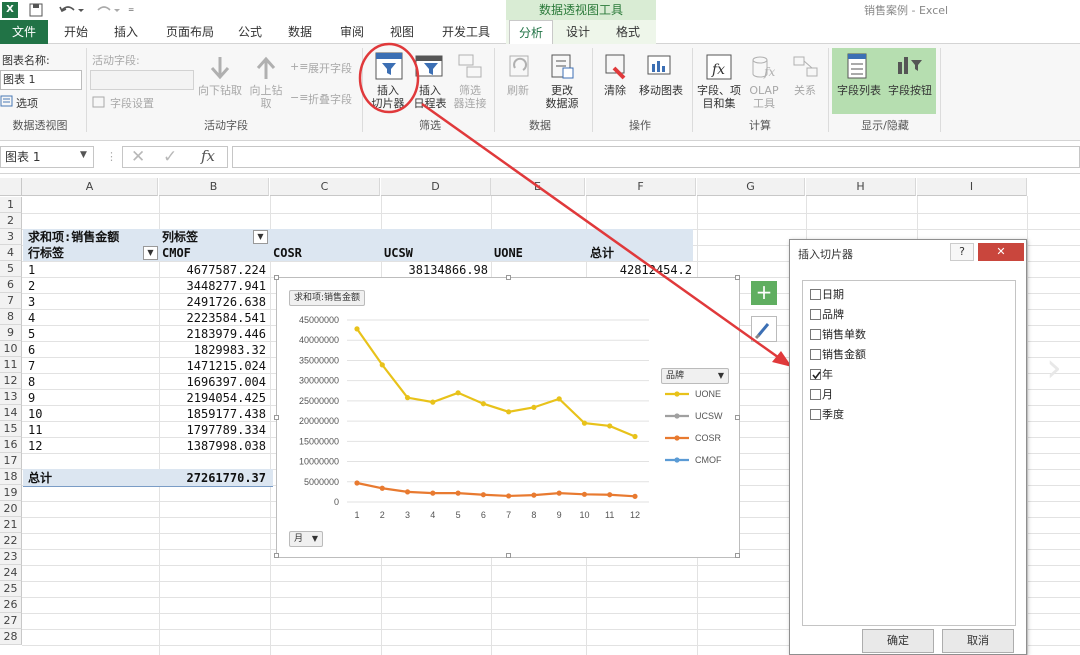 This screenshot has height=655, width=1080. Describe the element at coordinates (615, 90) in the screenshot. I see `clear-button: 清除` at that location.